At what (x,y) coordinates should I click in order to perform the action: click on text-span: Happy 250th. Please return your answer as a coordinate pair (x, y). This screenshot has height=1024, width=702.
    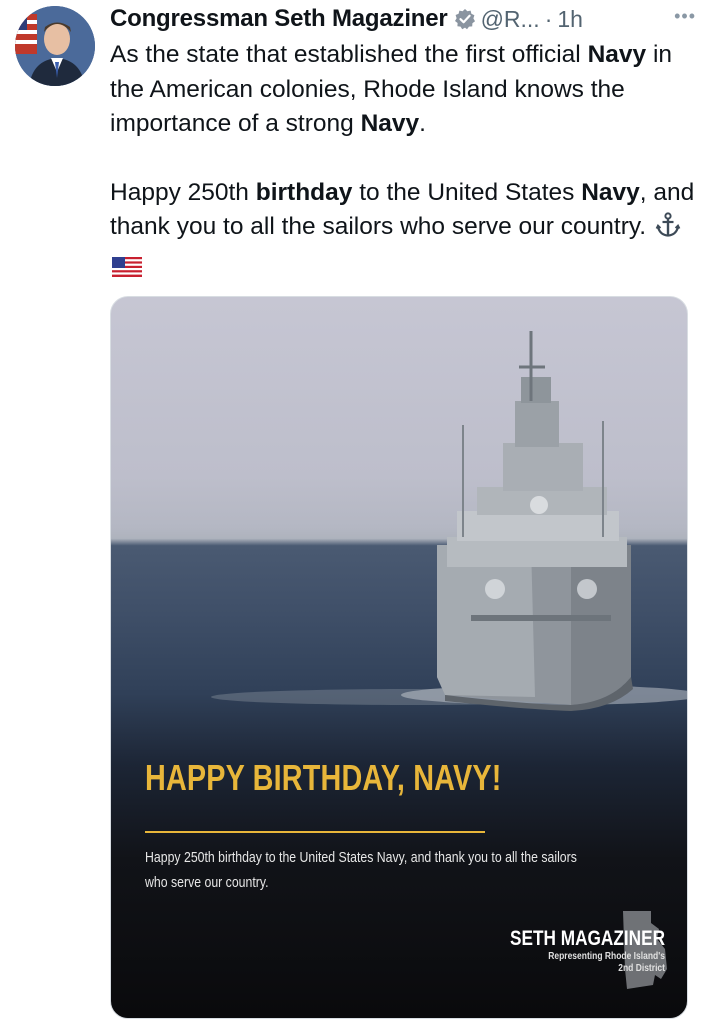
    Looking at the image, I should click on (183, 192).